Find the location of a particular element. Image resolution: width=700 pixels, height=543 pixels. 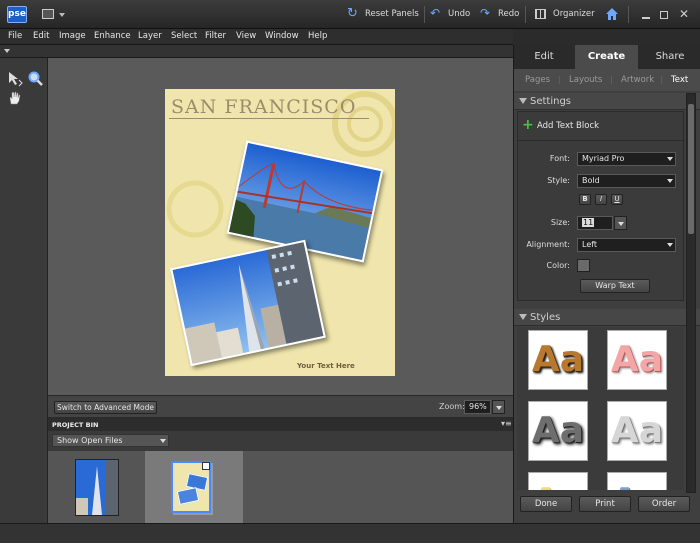

organizer-button: Organizer is located at coordinates (564, 14).